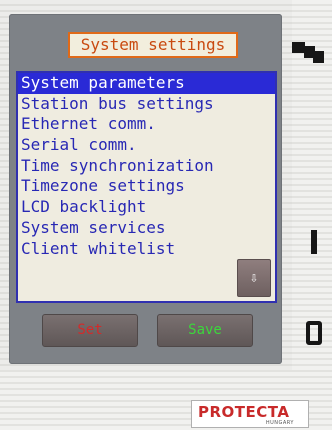 The width and height of the screenshot is (332, 430). I want to click on menu-item-timezone-settings: Timezone settings, so click(146, 186).